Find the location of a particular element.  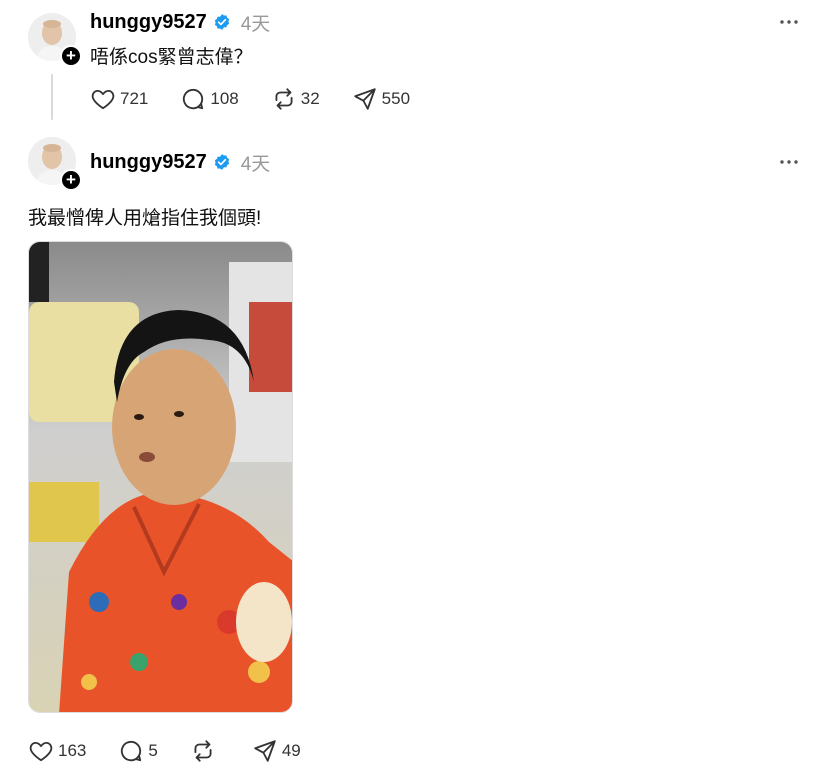

post-text: 我最憎俾人用熗指住我個頭! is located at coordinates (145, 218).